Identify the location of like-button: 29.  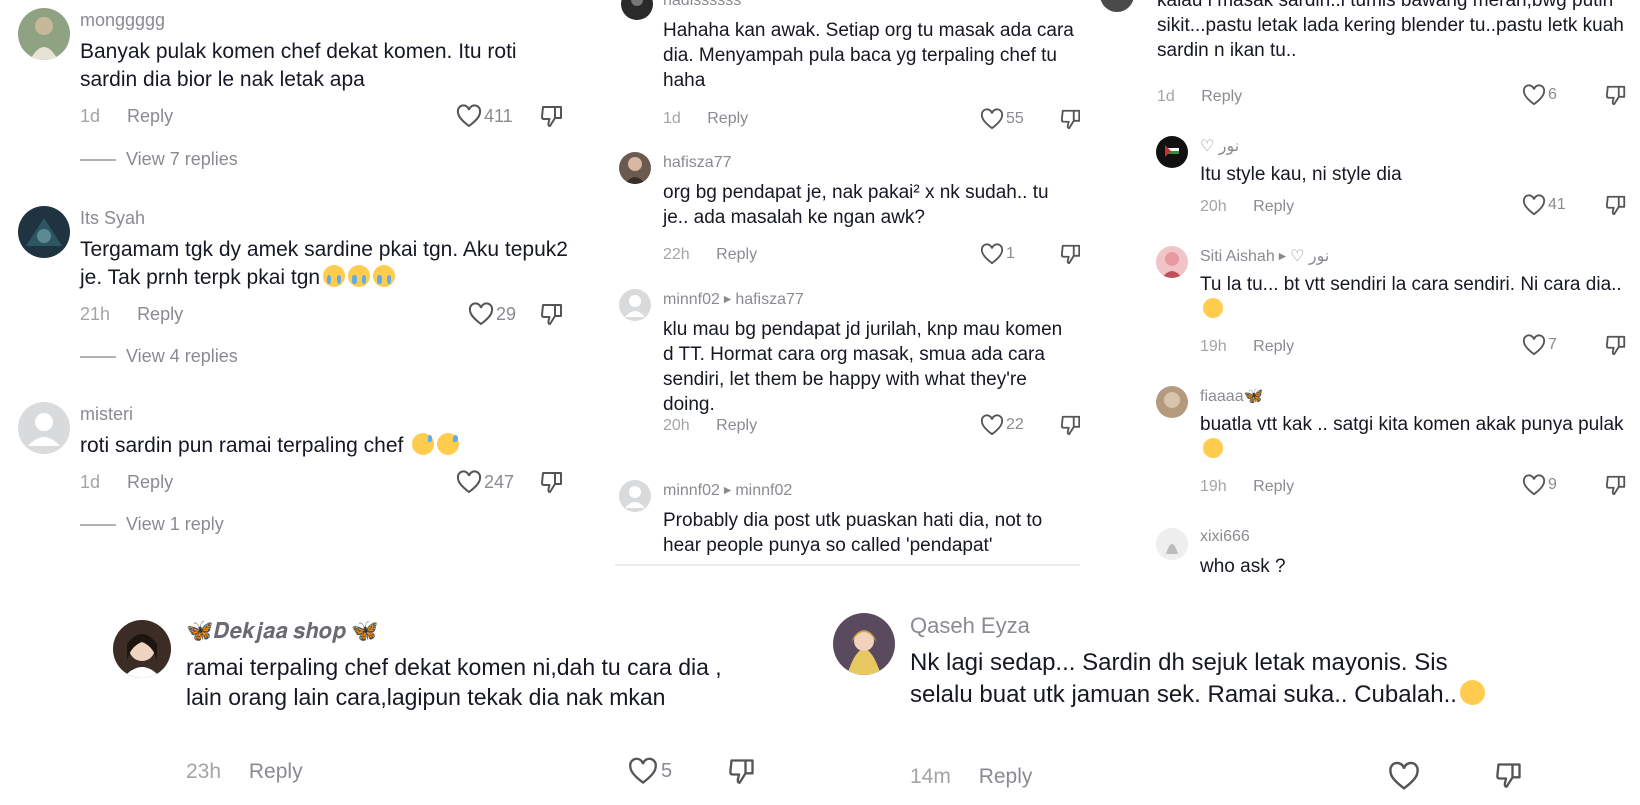
(492, 314).